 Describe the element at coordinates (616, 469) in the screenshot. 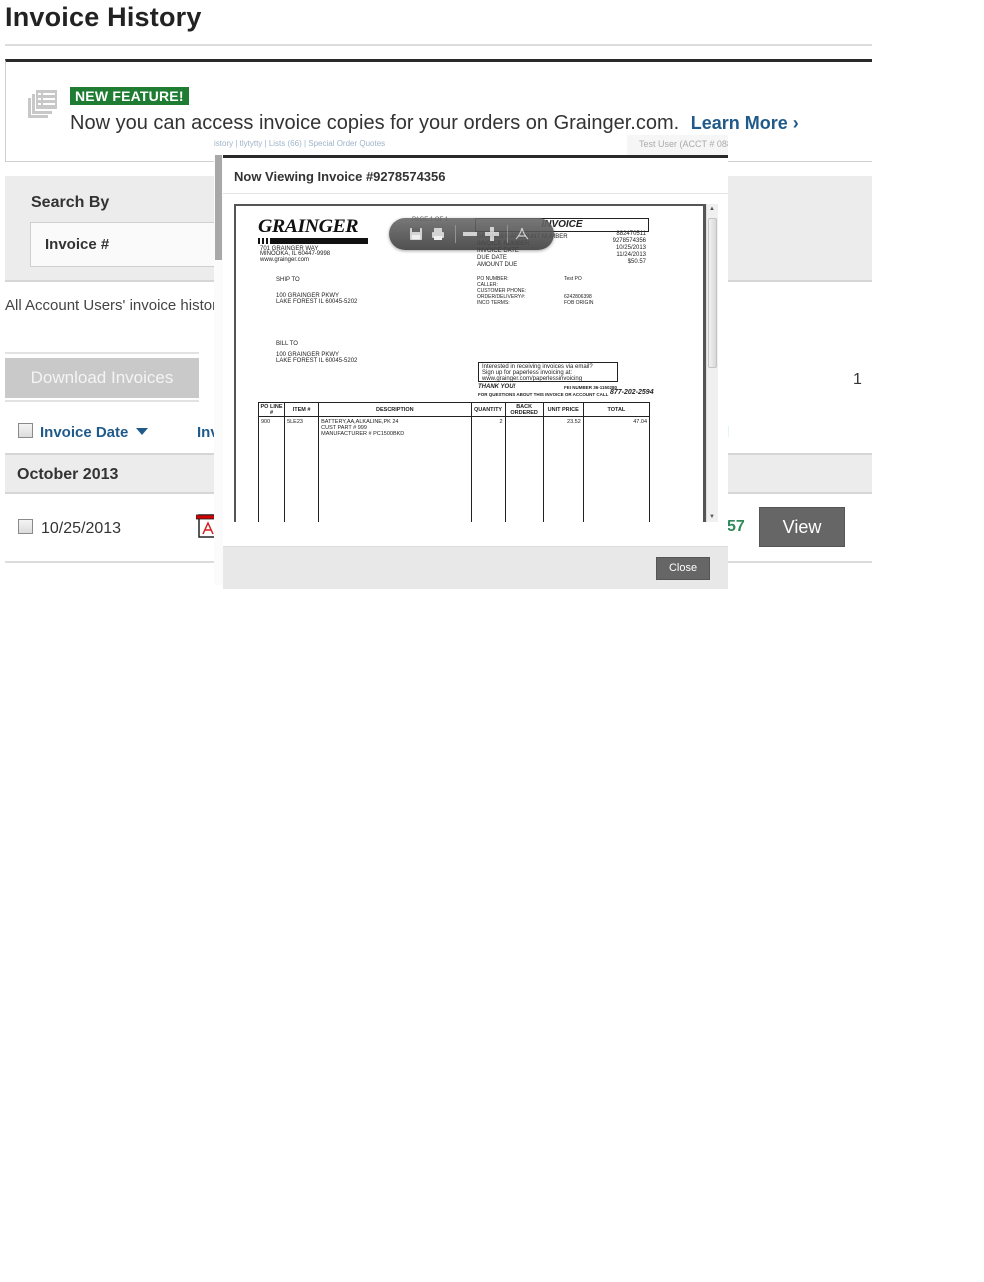

I see `total-cell: 47.04` at that location.